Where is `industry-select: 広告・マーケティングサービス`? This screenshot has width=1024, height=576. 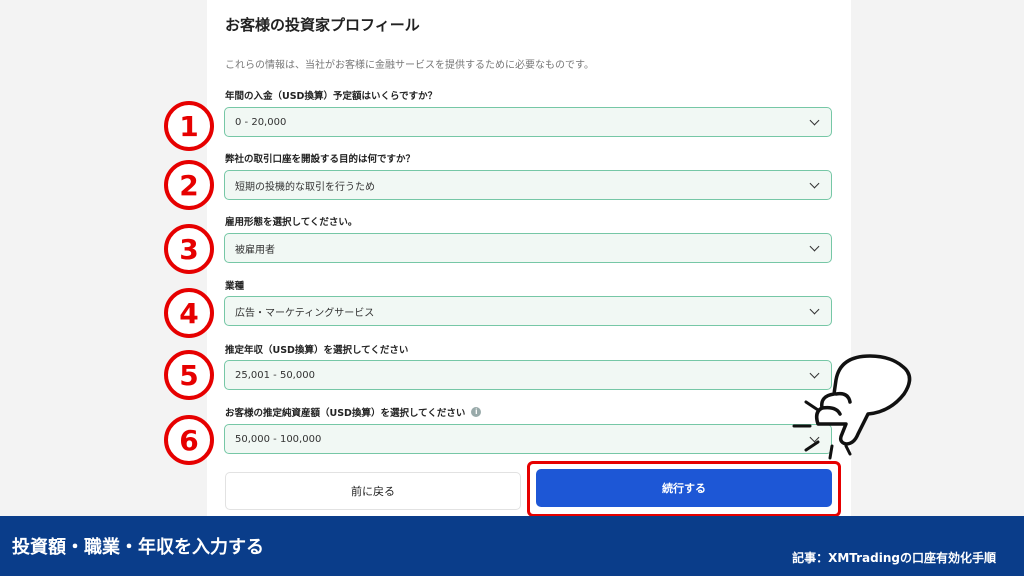 industry-select: 広告・マーケティングサービス is located at coordinates (528, 311).